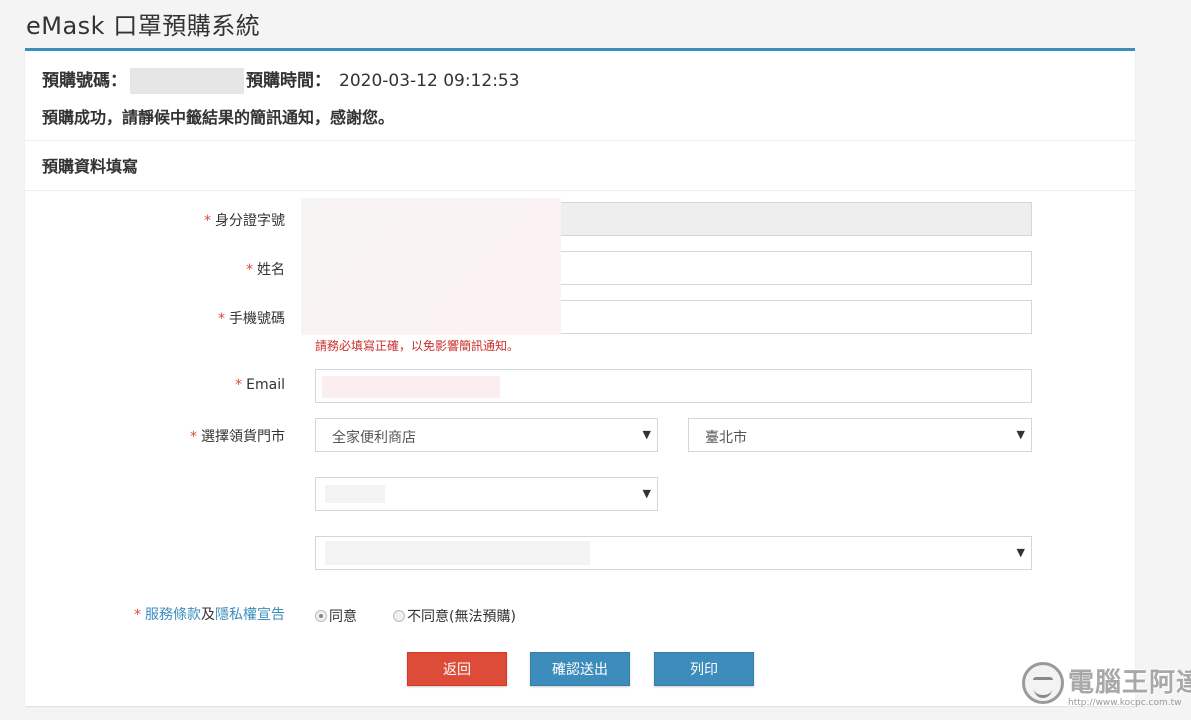 The height and width of the screenshot is (720, 1191). I want to click on watermark: 電腦王阿達 http://www.kocpc.com.tw, so click(1105, 688).